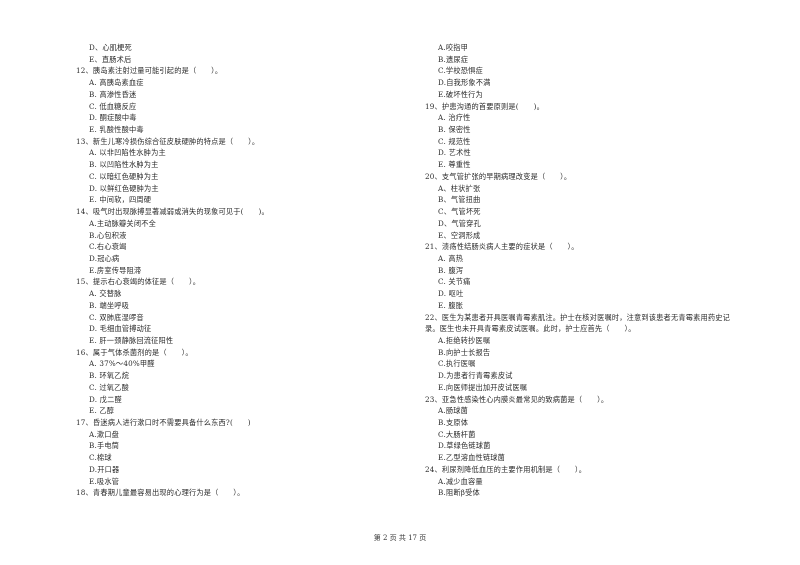 The height and width of the screenshot is (565, 800). Describe the element at coordinates (124, 165) in the screenshot. I see `answer-option: B. 以凹陷性水肿为主` at that location.